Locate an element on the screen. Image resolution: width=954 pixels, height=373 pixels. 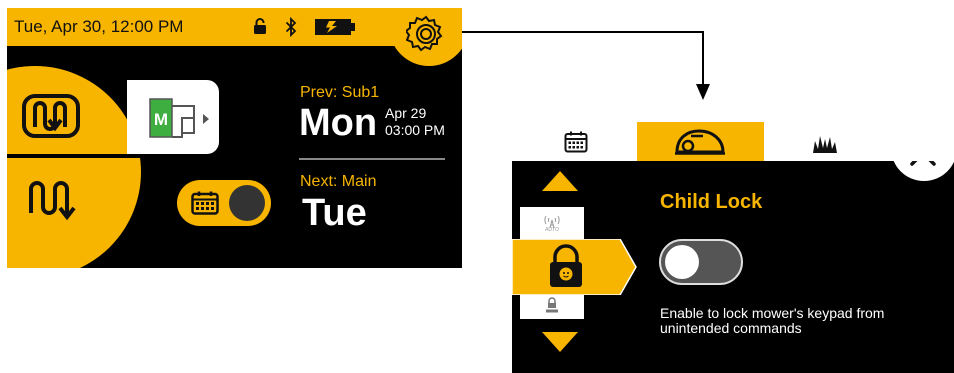
zone-button: M is located at coordinates (173, 117).